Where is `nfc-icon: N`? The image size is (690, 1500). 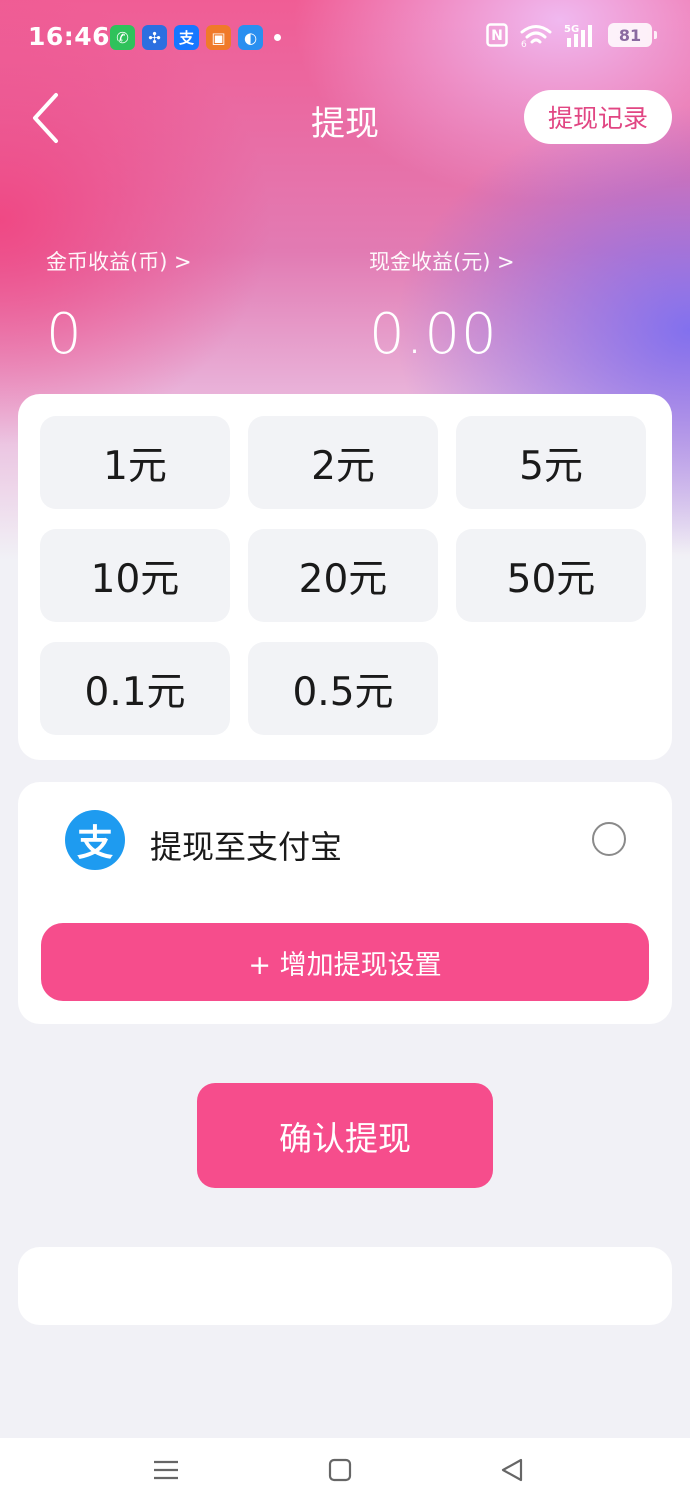 nfc-icon: N is located at coordinates (497, 35).